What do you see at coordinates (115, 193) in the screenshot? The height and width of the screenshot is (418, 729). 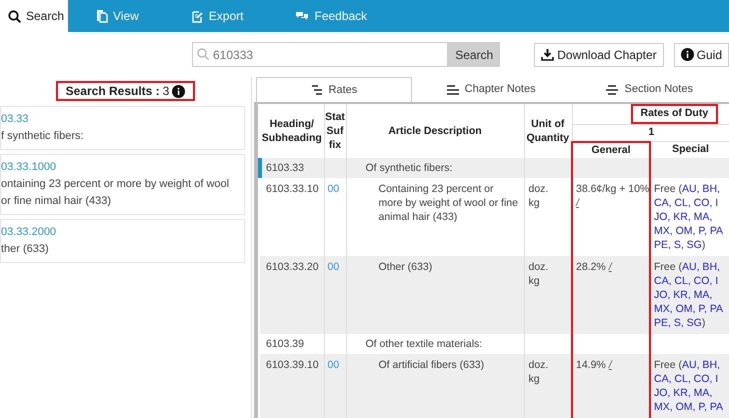 I see `result-description: ontaining 23 percent or more by weight of wool or fine nimal hair (433)` at bounding box center [115, 193].